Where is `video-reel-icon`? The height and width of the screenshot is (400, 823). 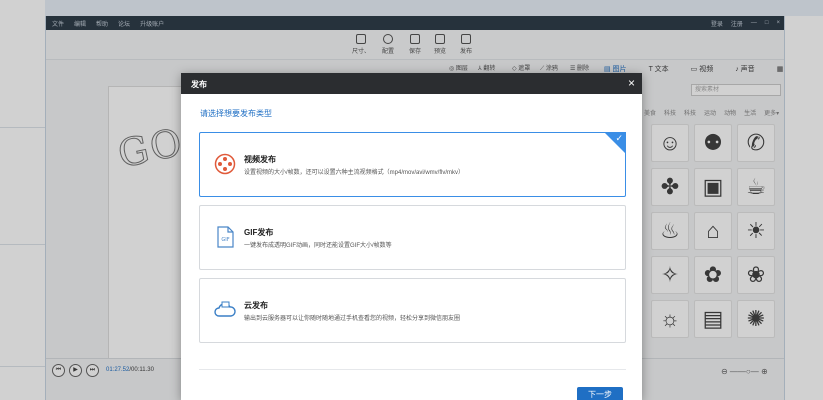
video-reel-icon is located at coordinates (225, 164).